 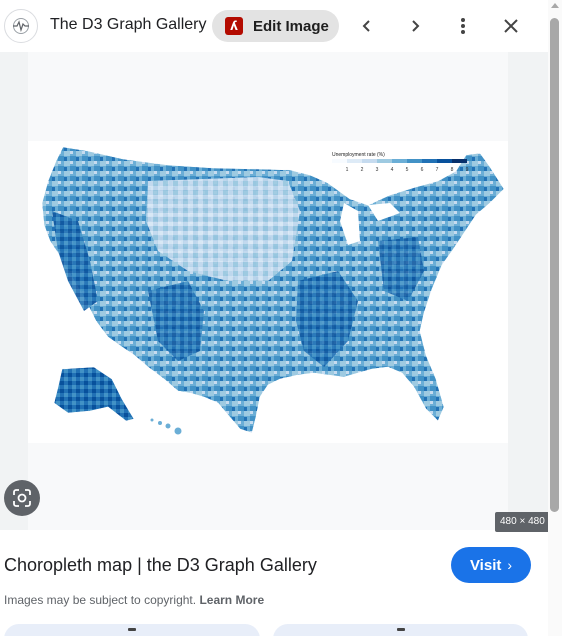 I want to click on save-button, so click(x=400, y=630).